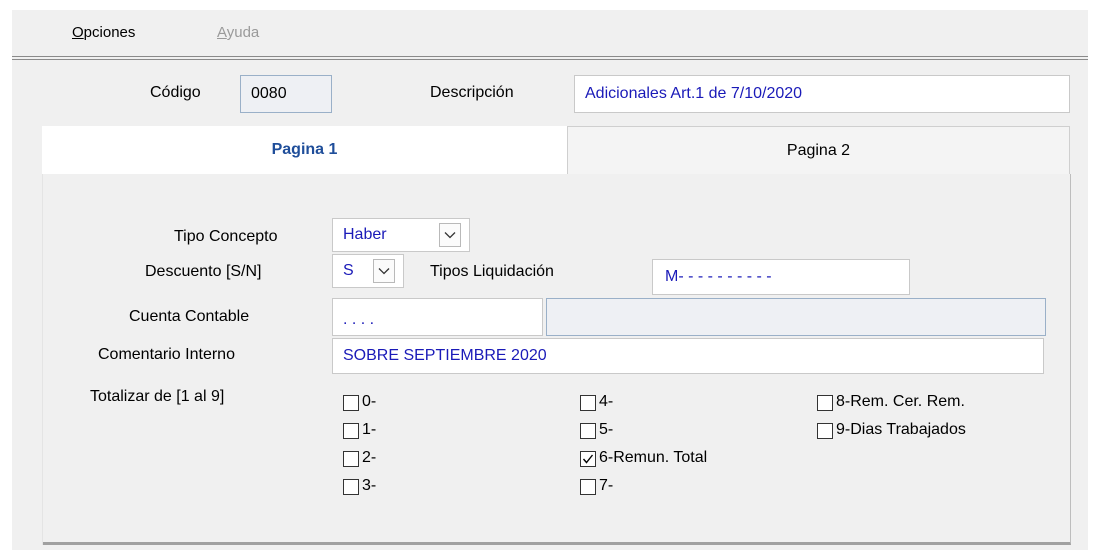 The height and width of the screenshot is (555, 1094). Describe the element at coordinates (606, 429) in the screenshot. I see `checkbox-5-label: 5-` at that location.